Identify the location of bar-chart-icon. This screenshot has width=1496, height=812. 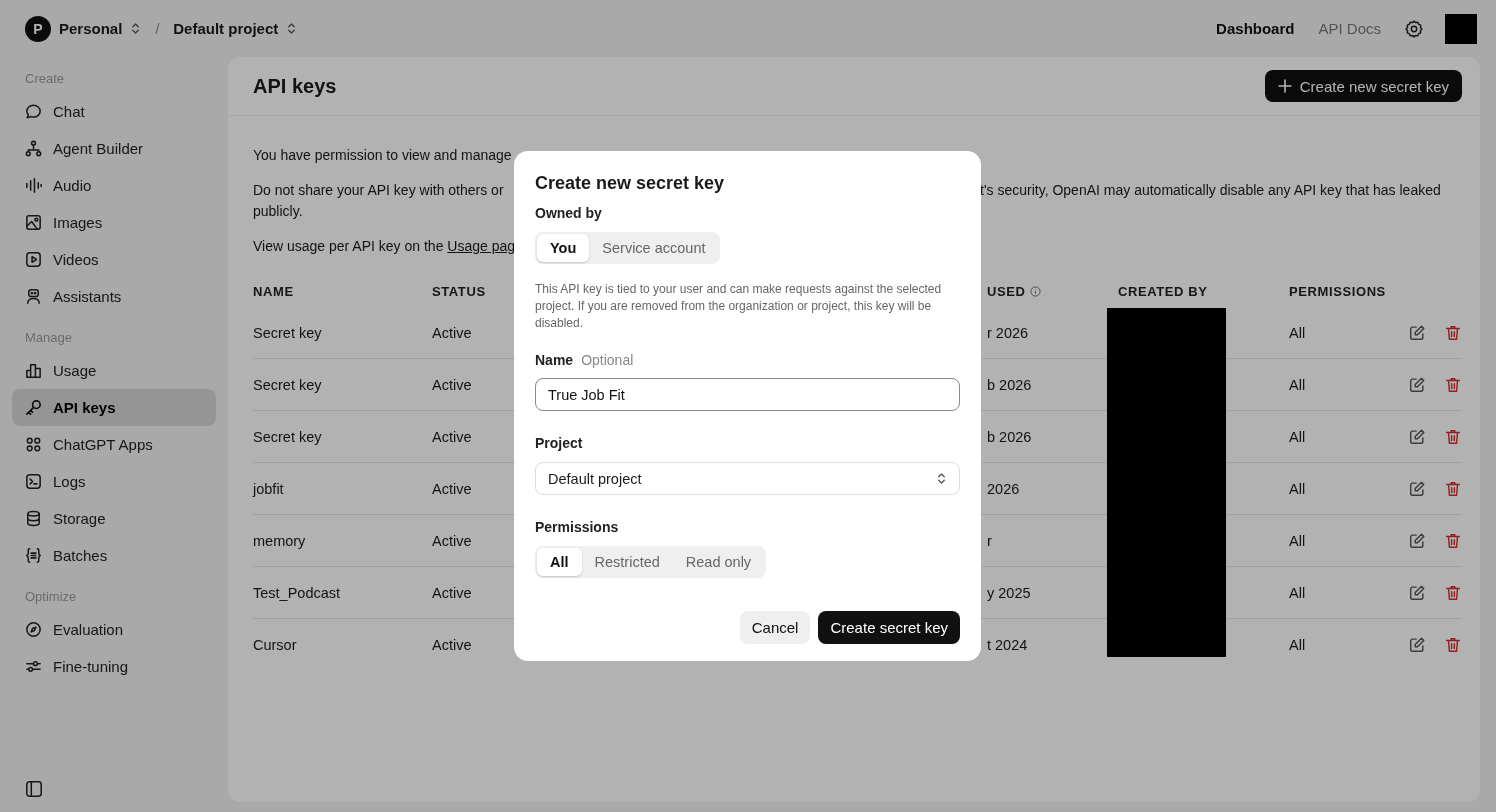
(33, 370).